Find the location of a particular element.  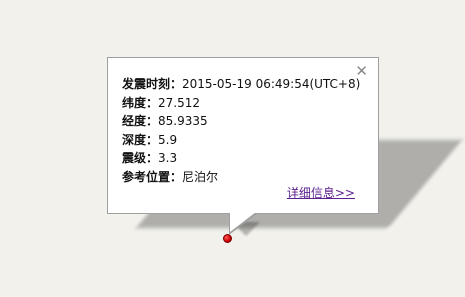

magnitude-row: 震级：3.3 is located at coordinates (241, 158).